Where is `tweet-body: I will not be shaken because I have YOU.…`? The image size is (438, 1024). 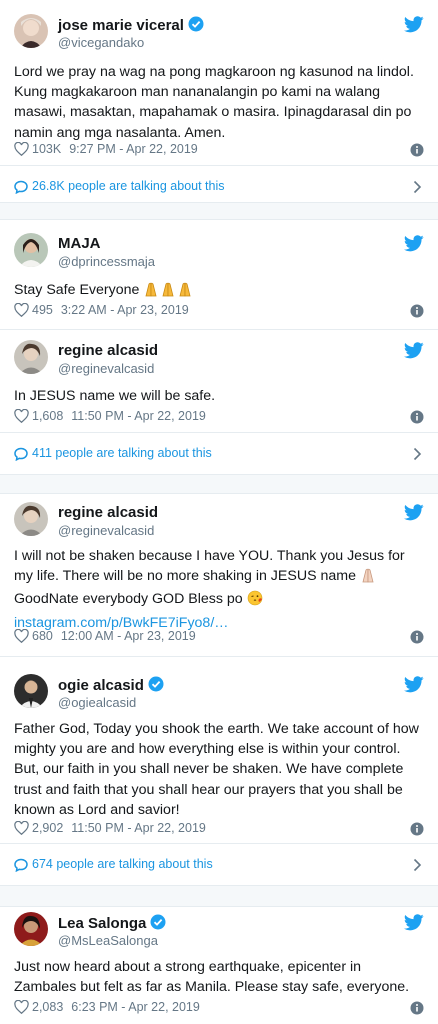
tweet-body: I will not be shaken because I have YOU.… is located at coordinates (220, 589).